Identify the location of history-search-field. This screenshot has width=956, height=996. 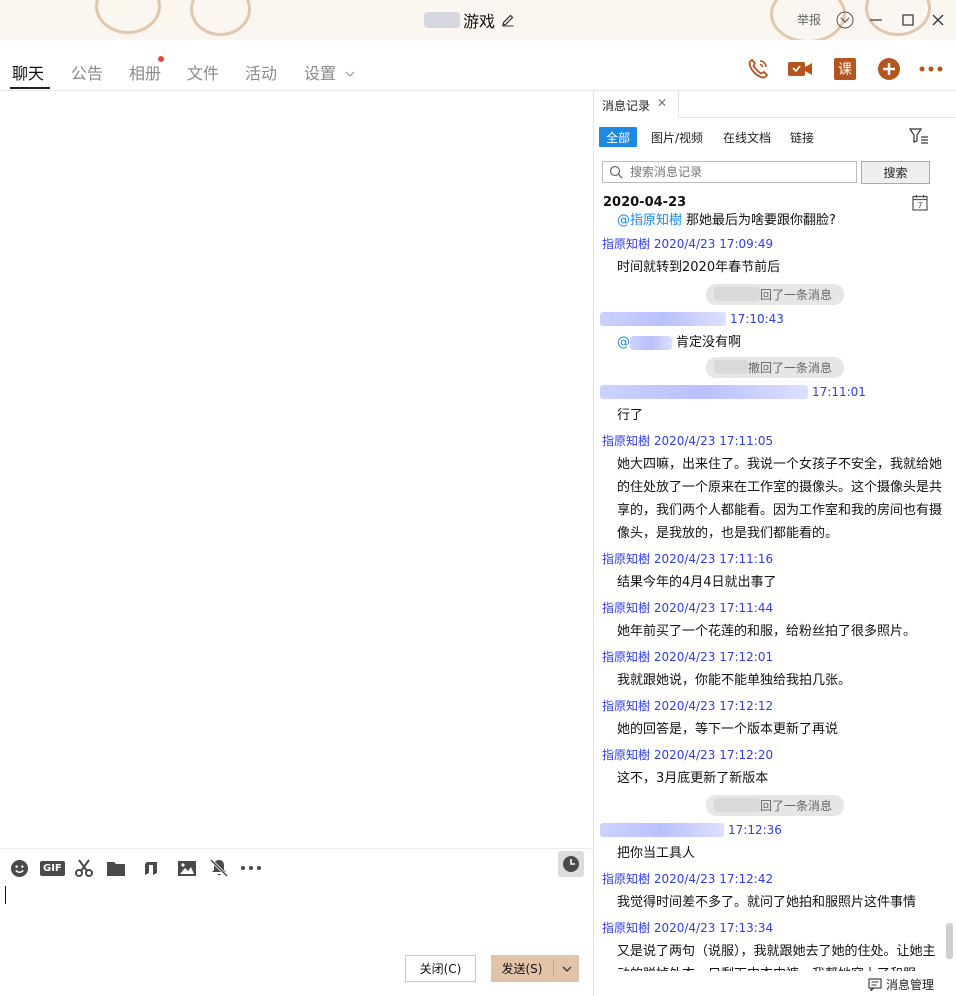
(729, 172).